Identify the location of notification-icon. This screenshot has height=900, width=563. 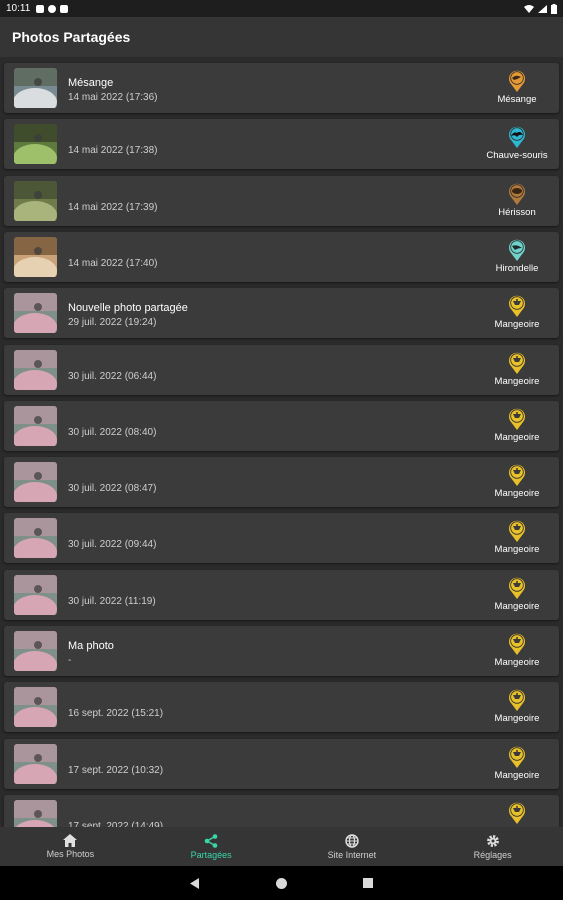
(52, 8).